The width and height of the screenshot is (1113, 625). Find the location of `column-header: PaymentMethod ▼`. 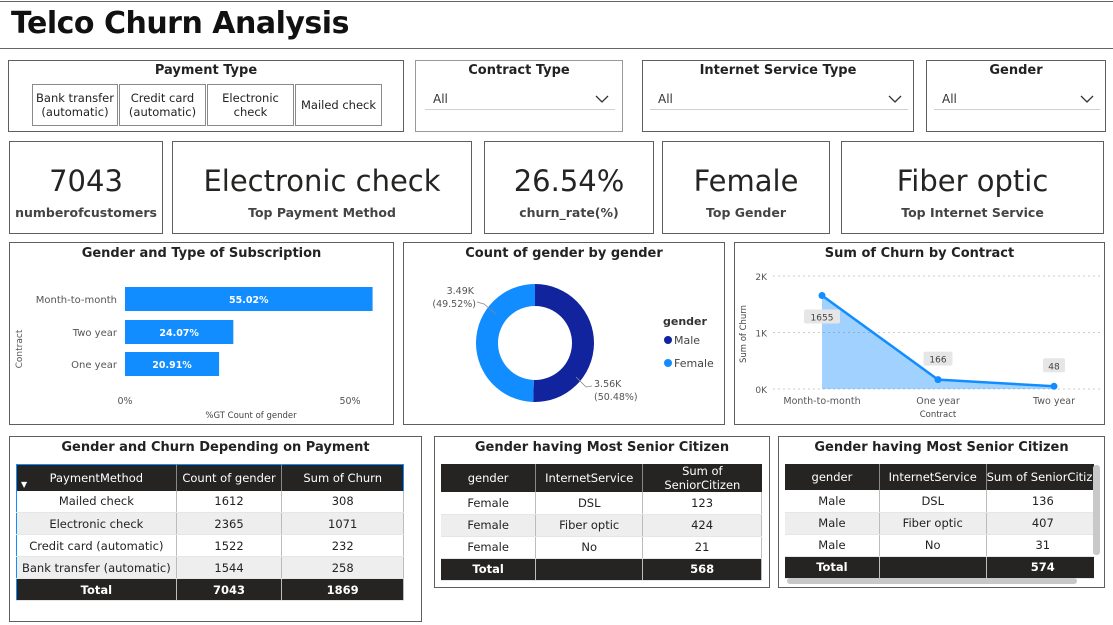

column-header: PaymentMethod ▼ is located at coordinates (96, 477).